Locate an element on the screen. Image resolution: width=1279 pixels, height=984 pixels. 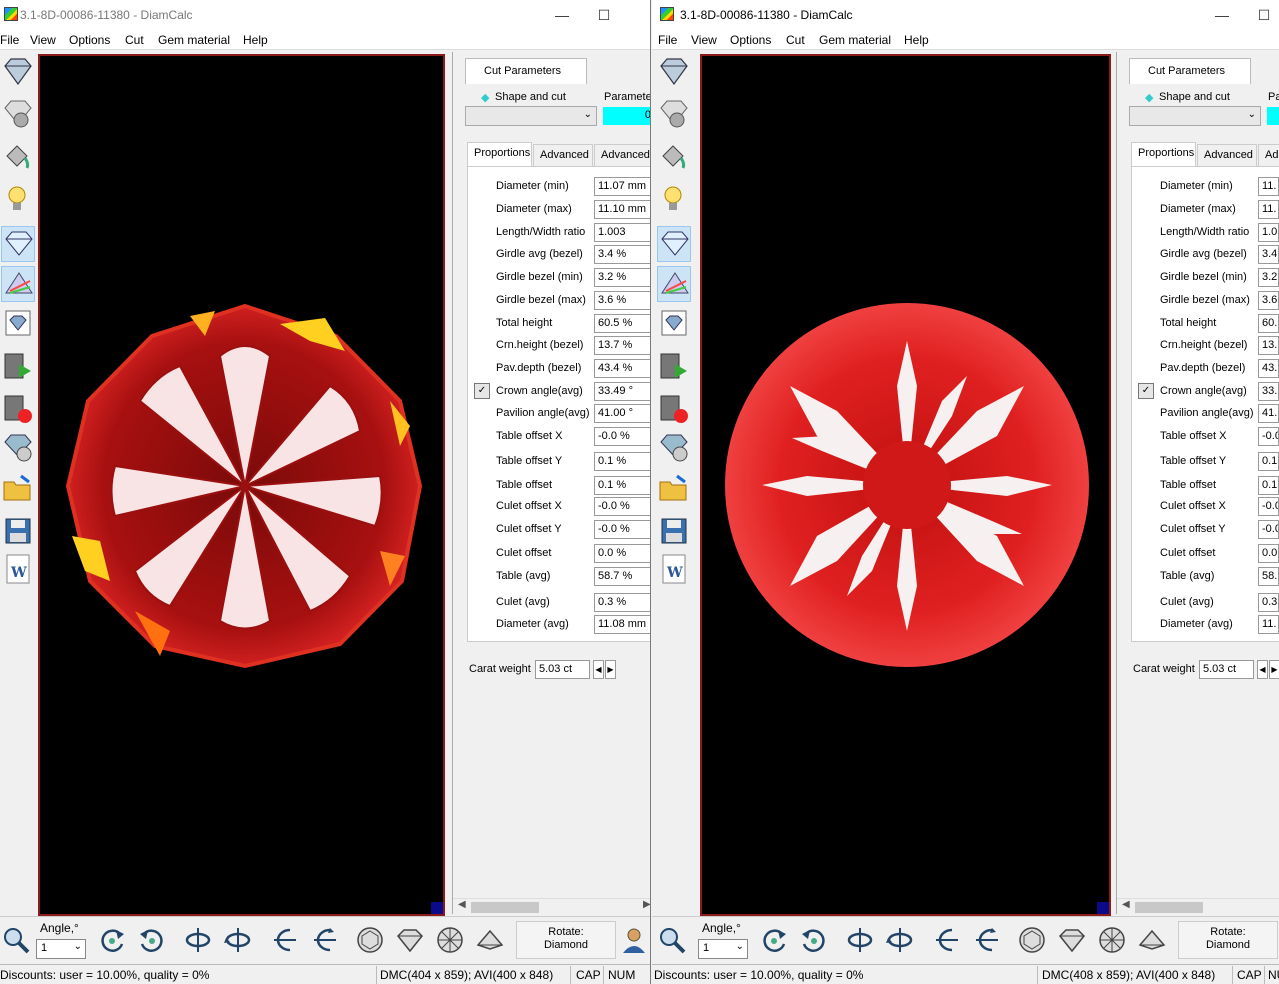
open-folder-icon is located at coordinates (674, 490).